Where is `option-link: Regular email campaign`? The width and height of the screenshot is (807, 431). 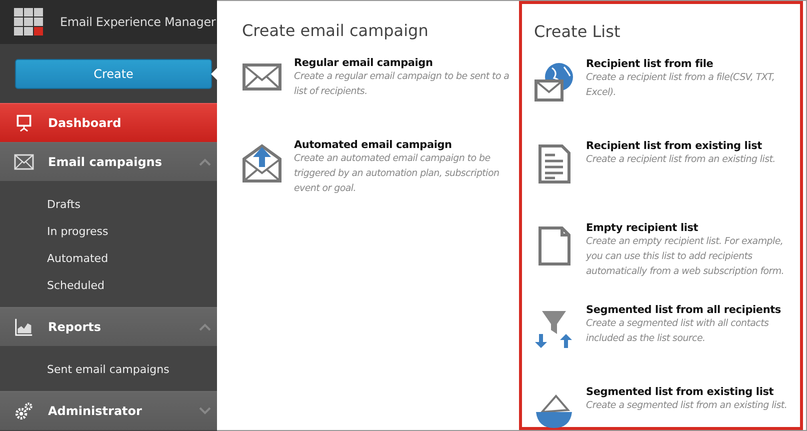
option-link: Regular email campaign is located at coordinates (403, 63).